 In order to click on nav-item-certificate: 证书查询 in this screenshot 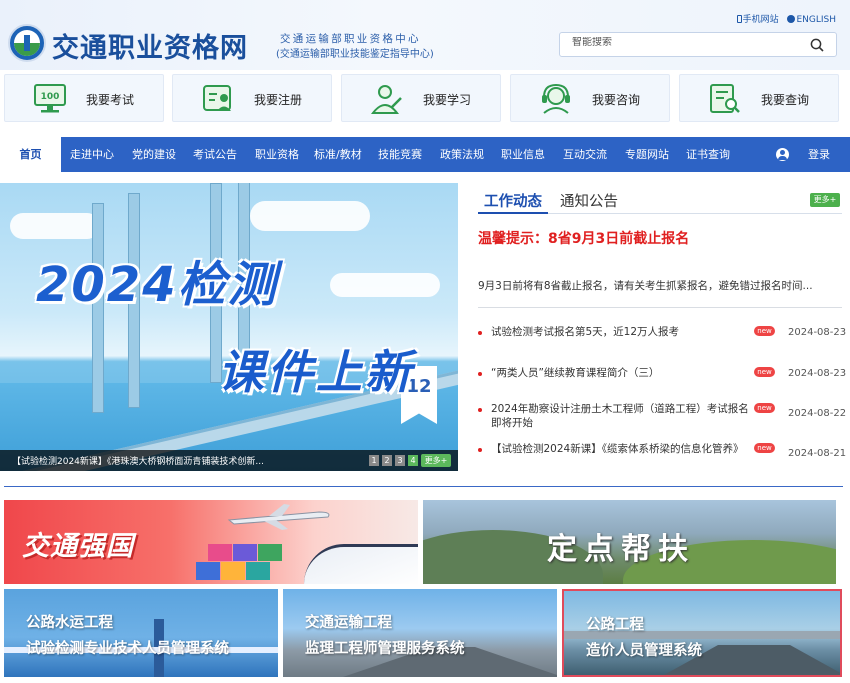, I will do `click(708, 154)`.